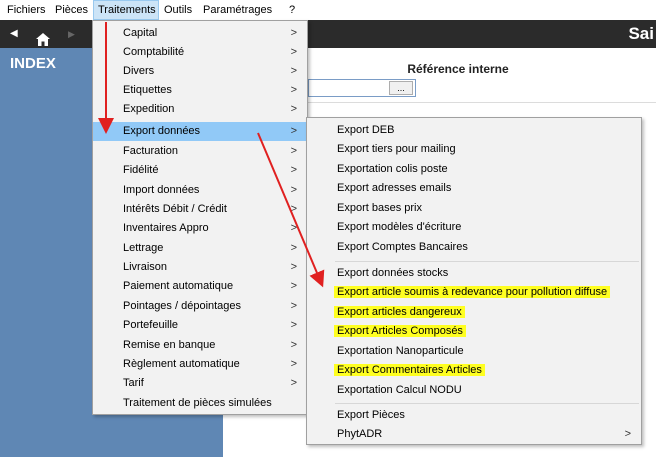  What do you see at coordinates (291, 210) in the screenshot?
I see `annotation-arrow-diagonal` at bounding box center [291, 210].